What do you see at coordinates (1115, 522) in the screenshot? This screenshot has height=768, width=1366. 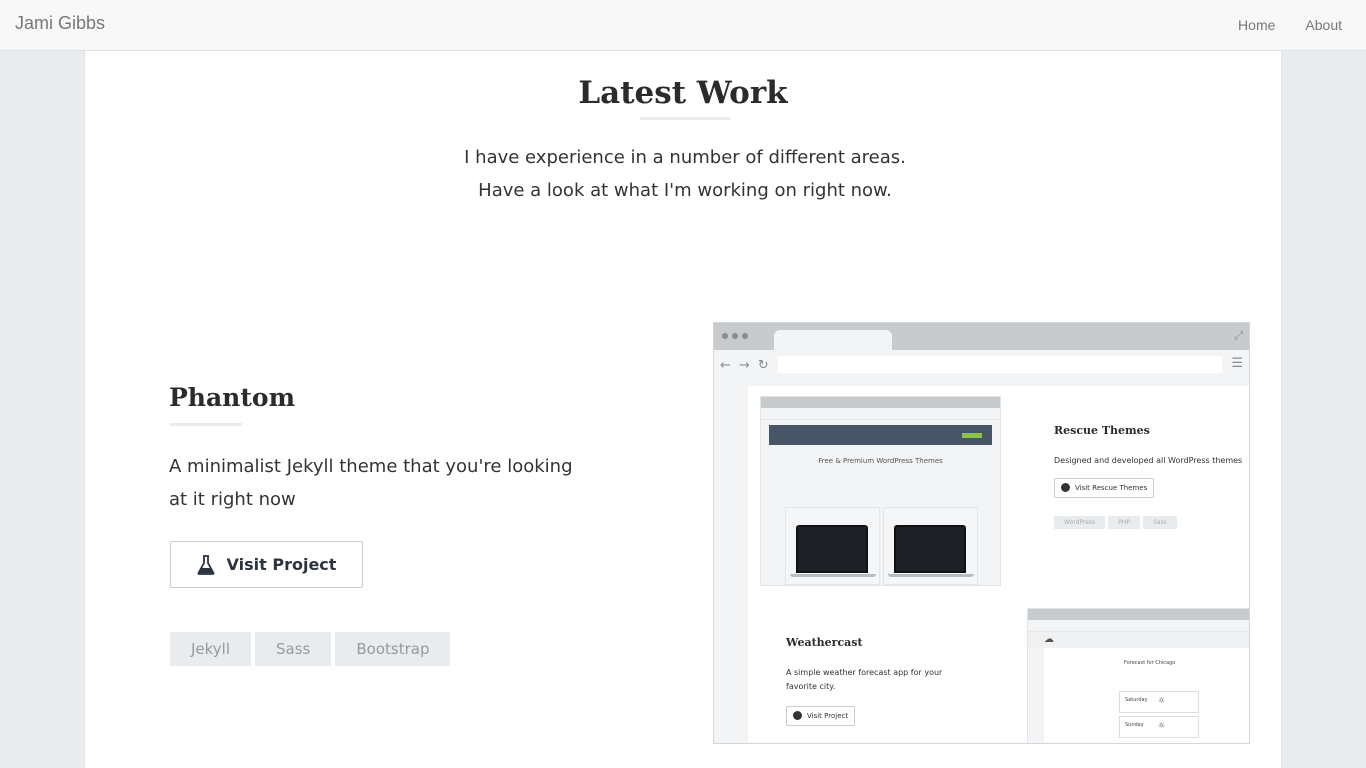 I see `rescue-tags: WordPress PHP Sass` at bounding box center [1115, 522].